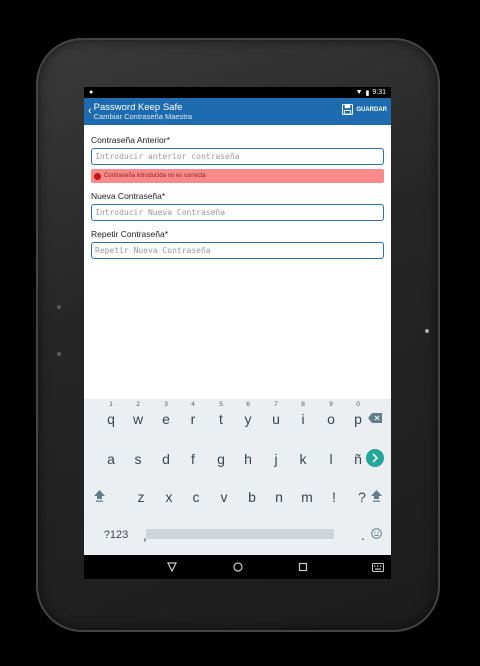 Image resolution: width=480 pixels, height=666 pixels. What do you see at coordinates (303, 567) in the screenshot?
I see `recents-square-icon` at bounding box center [303, 567].